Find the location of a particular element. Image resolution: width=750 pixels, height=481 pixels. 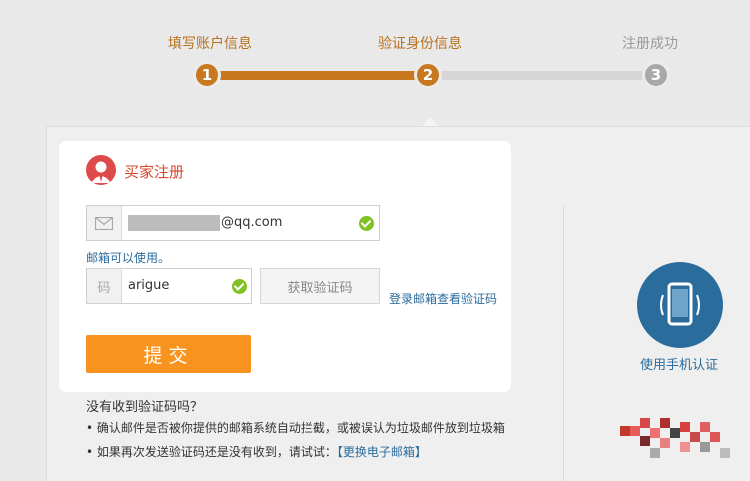

step-1-label: 填写账户信息 is located at coordinates (210, 44).